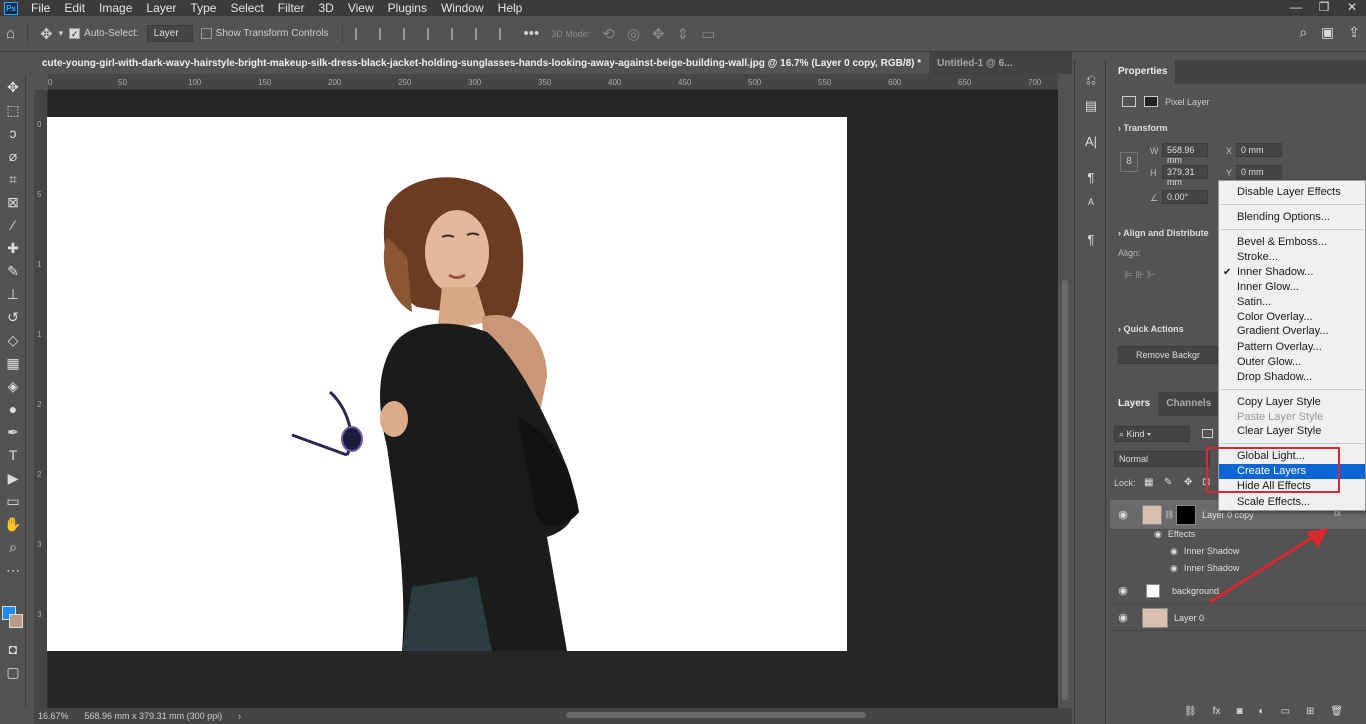  I want to click on menu-help: Help, so click(510, 8).